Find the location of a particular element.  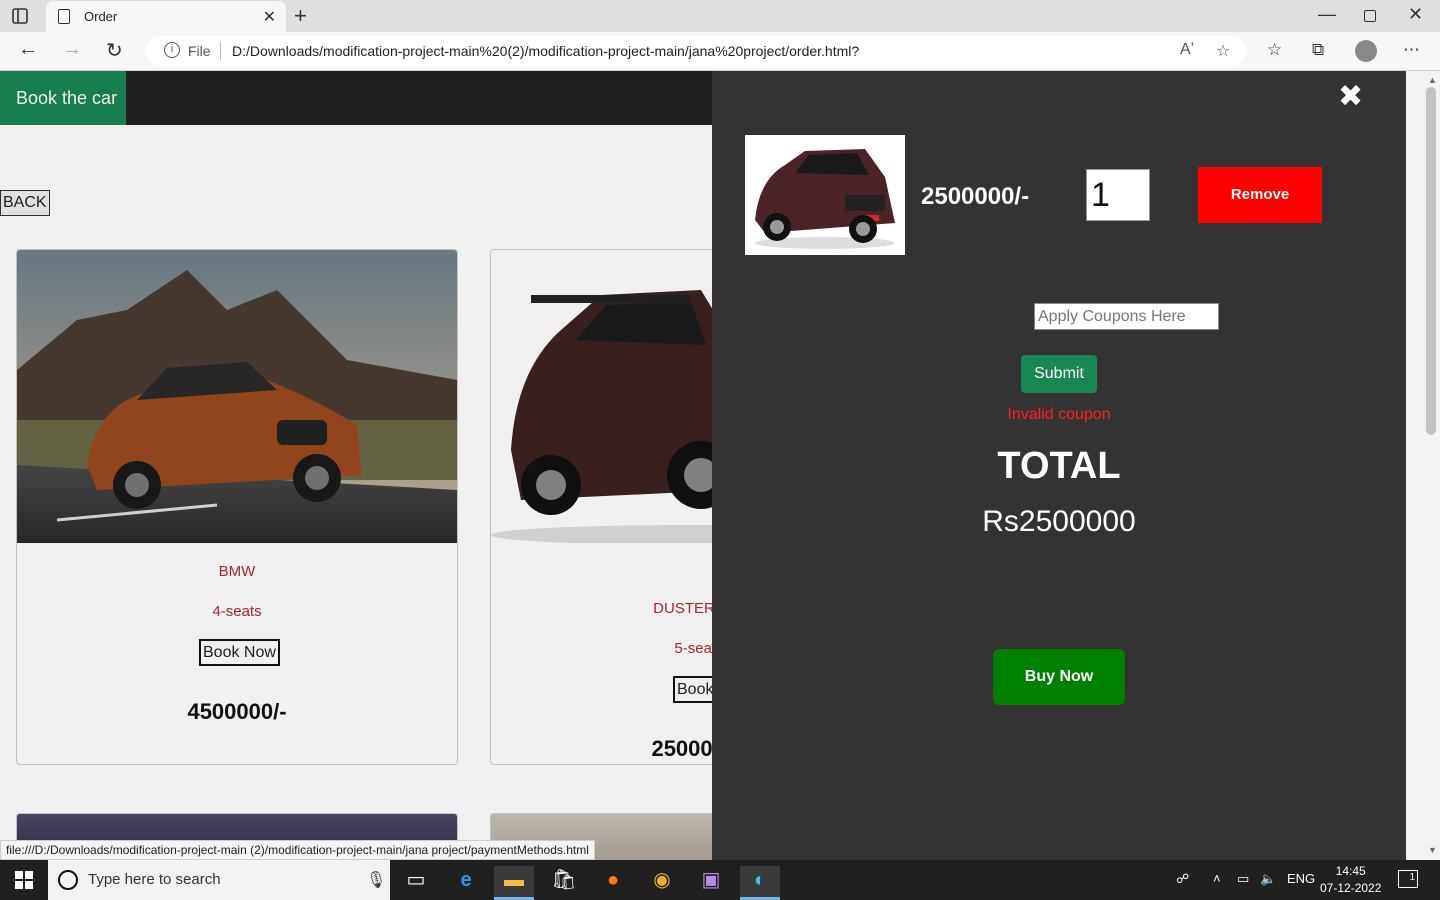

notification-icon: 1 is located at coordinates (1408, 879).